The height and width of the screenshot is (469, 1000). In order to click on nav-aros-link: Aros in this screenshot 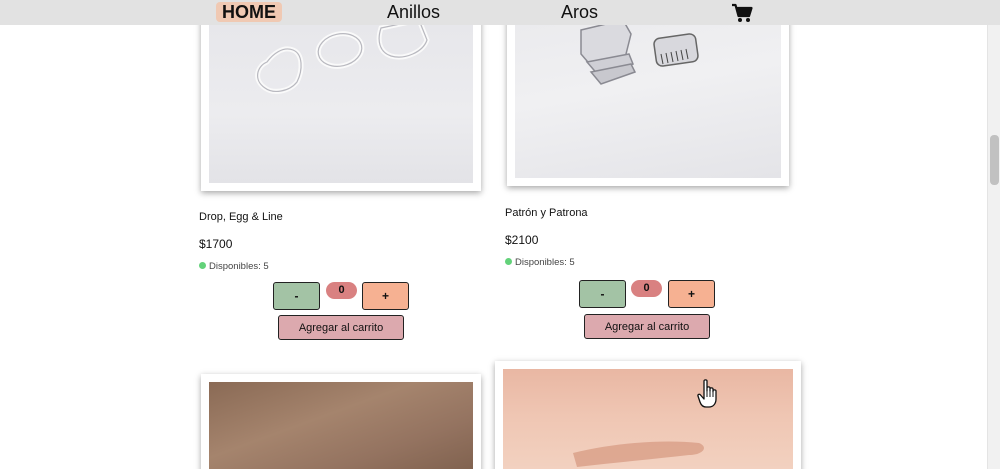, I will do `click(579, 12)`.